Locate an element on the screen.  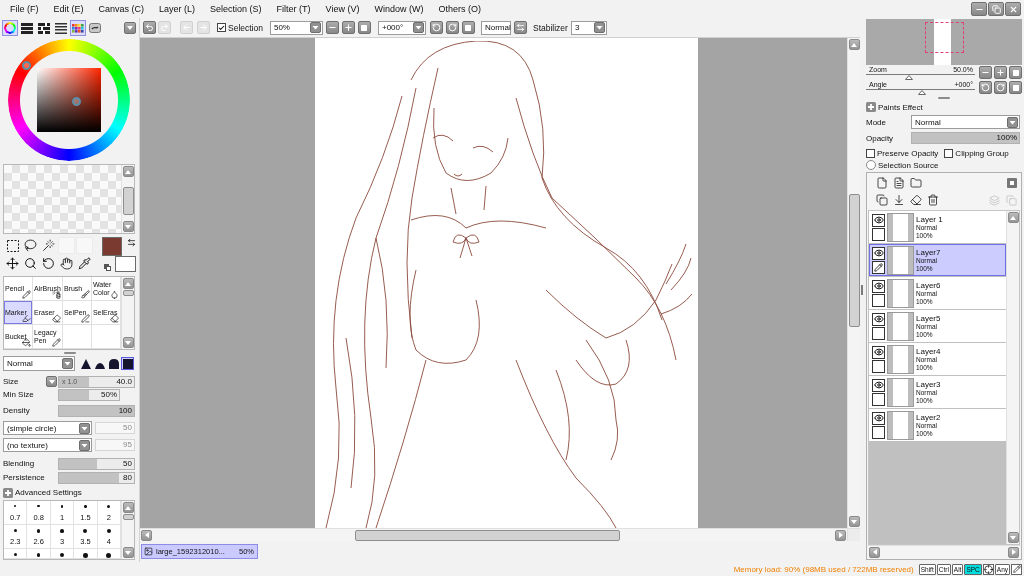
menu-item: Canvas (C) is located at coordinates (121, 9).